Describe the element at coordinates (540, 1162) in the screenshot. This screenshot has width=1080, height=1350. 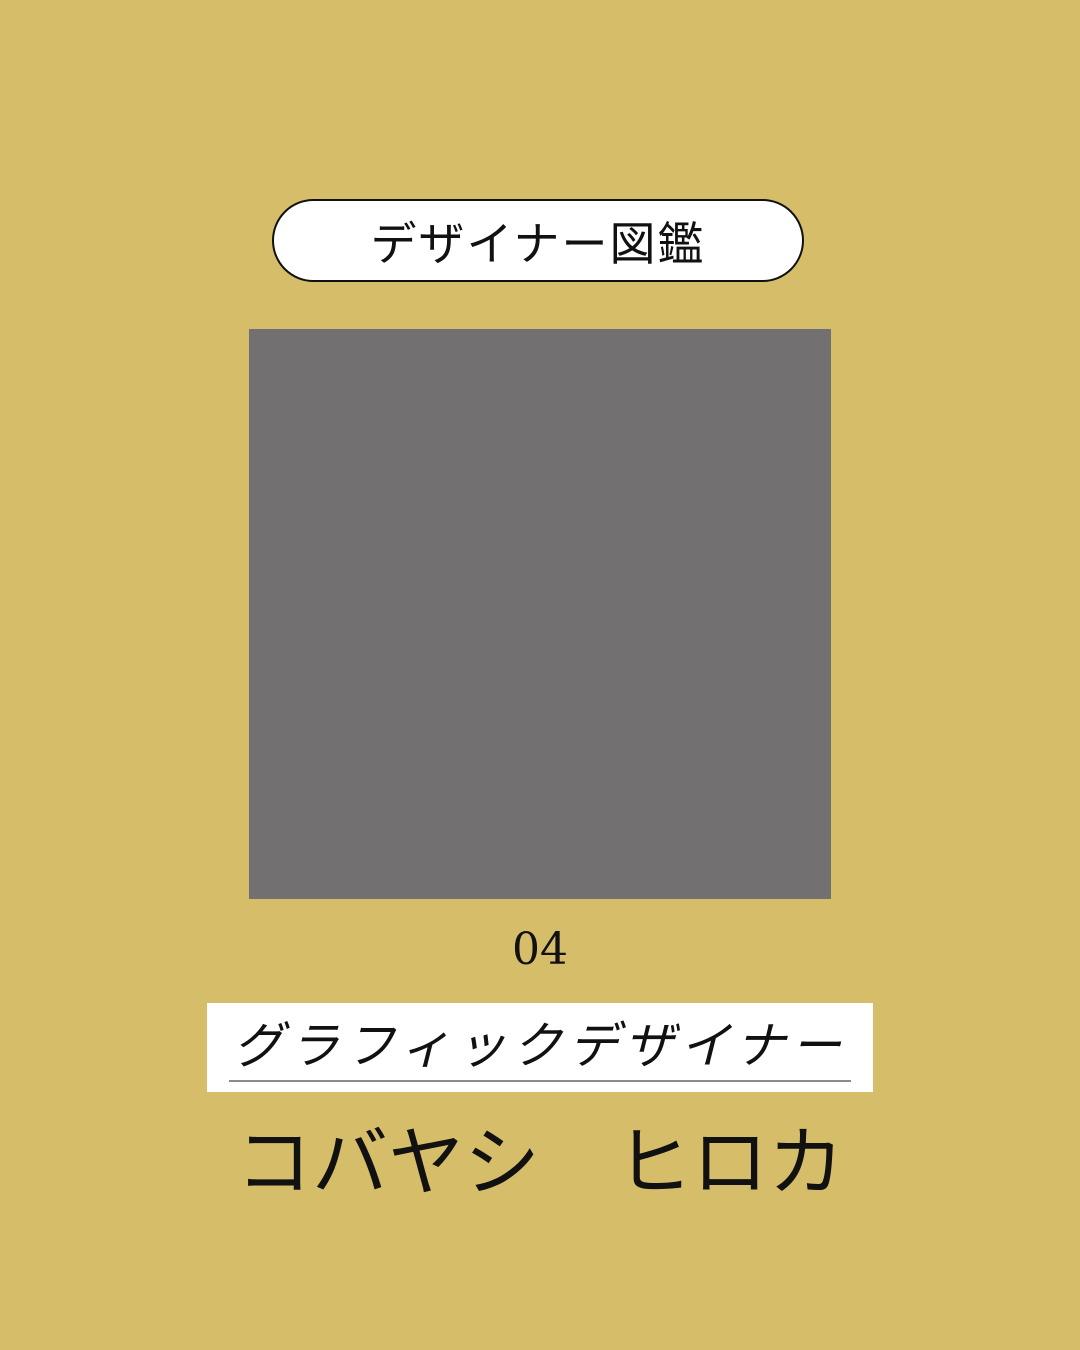
I see `person-name: コバヤシ ヒロカ` at that location.